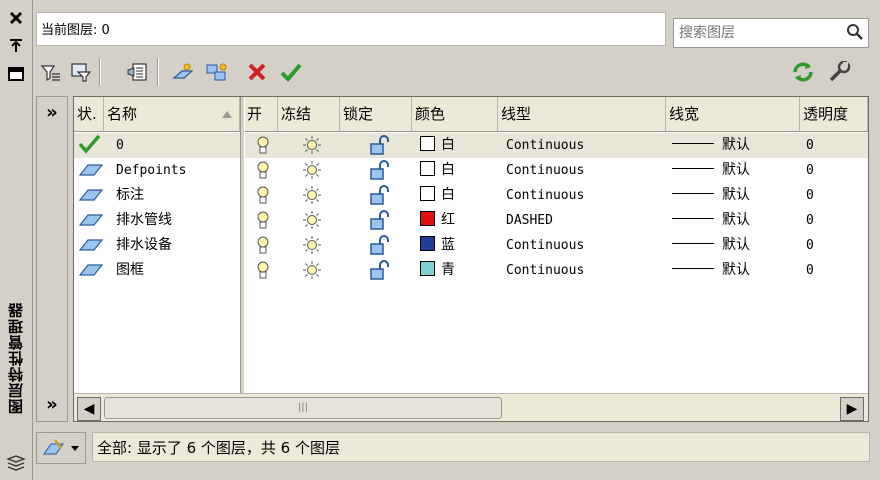 The image size is (880, 480). Describe the element at coordinates (839, 72) in the screenshot. I see `settings-icon` at that location.